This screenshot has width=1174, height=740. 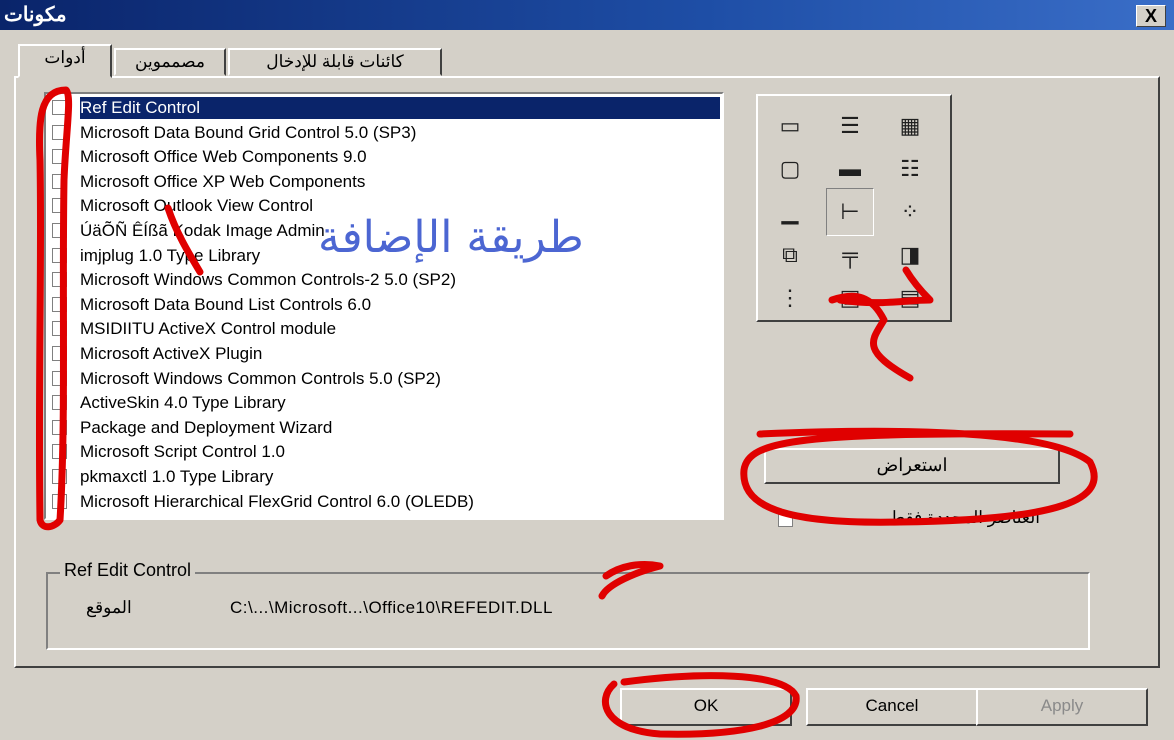 What do you see at coordinates (226, 304) in the screenshot?
I see `list-item-label: Microsoft Data Bound List Controls 6.0` at bounding box center [226, 304].